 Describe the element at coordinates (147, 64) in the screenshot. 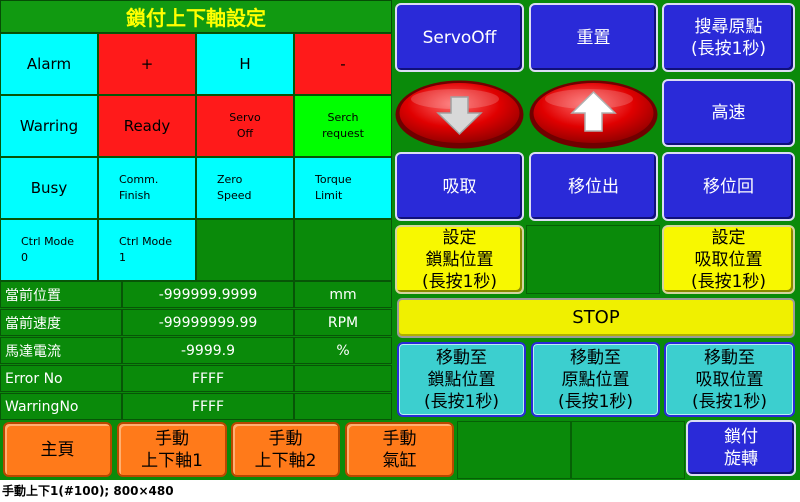

I see `indicator-plus-limit: +` at that location.